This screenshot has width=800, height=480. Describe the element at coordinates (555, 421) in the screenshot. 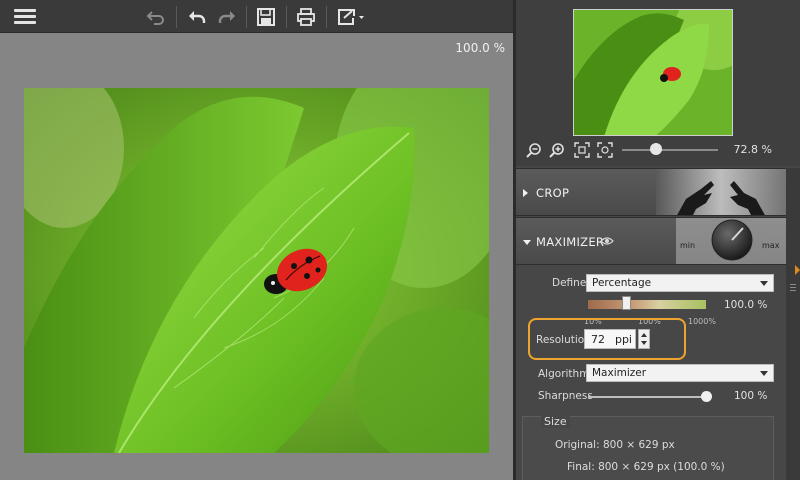

I see `size-title: Size` at that location.